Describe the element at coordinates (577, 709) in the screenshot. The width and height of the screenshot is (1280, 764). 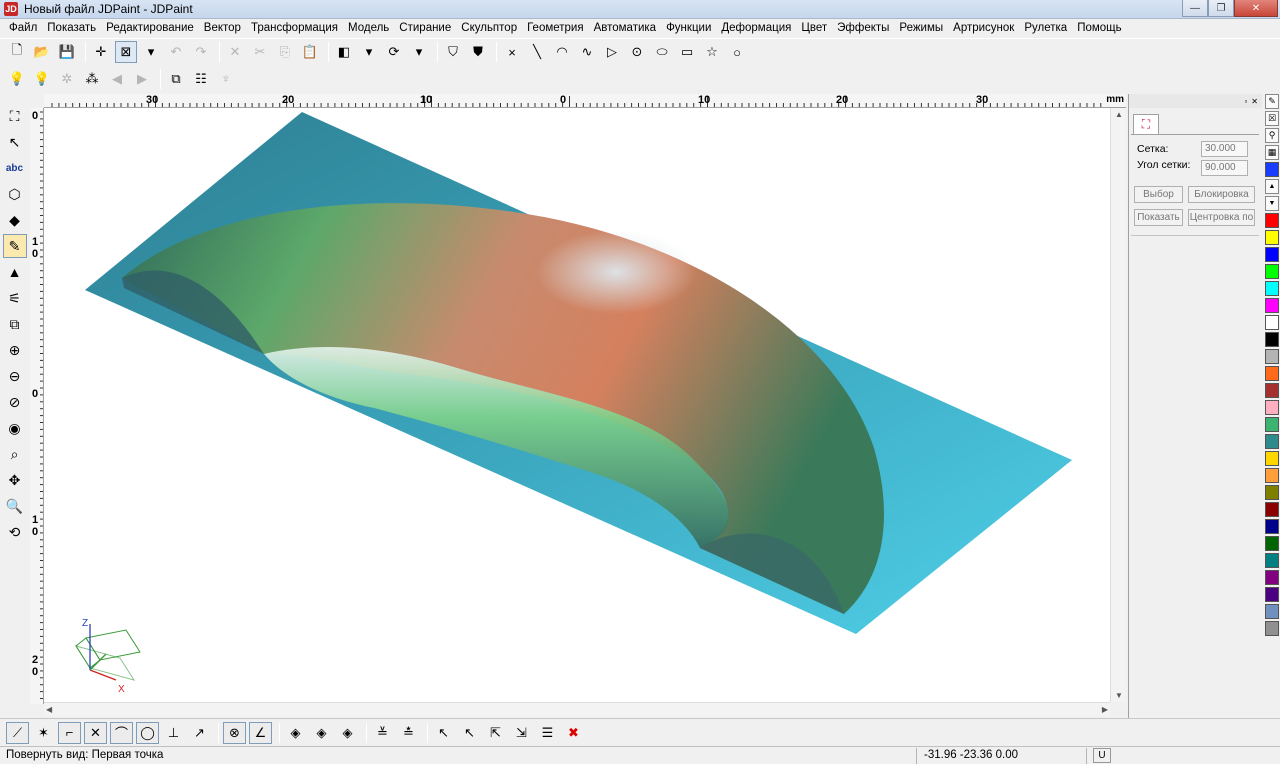
I see `horizontal-scrollbar: ◀ ▶` at that location.